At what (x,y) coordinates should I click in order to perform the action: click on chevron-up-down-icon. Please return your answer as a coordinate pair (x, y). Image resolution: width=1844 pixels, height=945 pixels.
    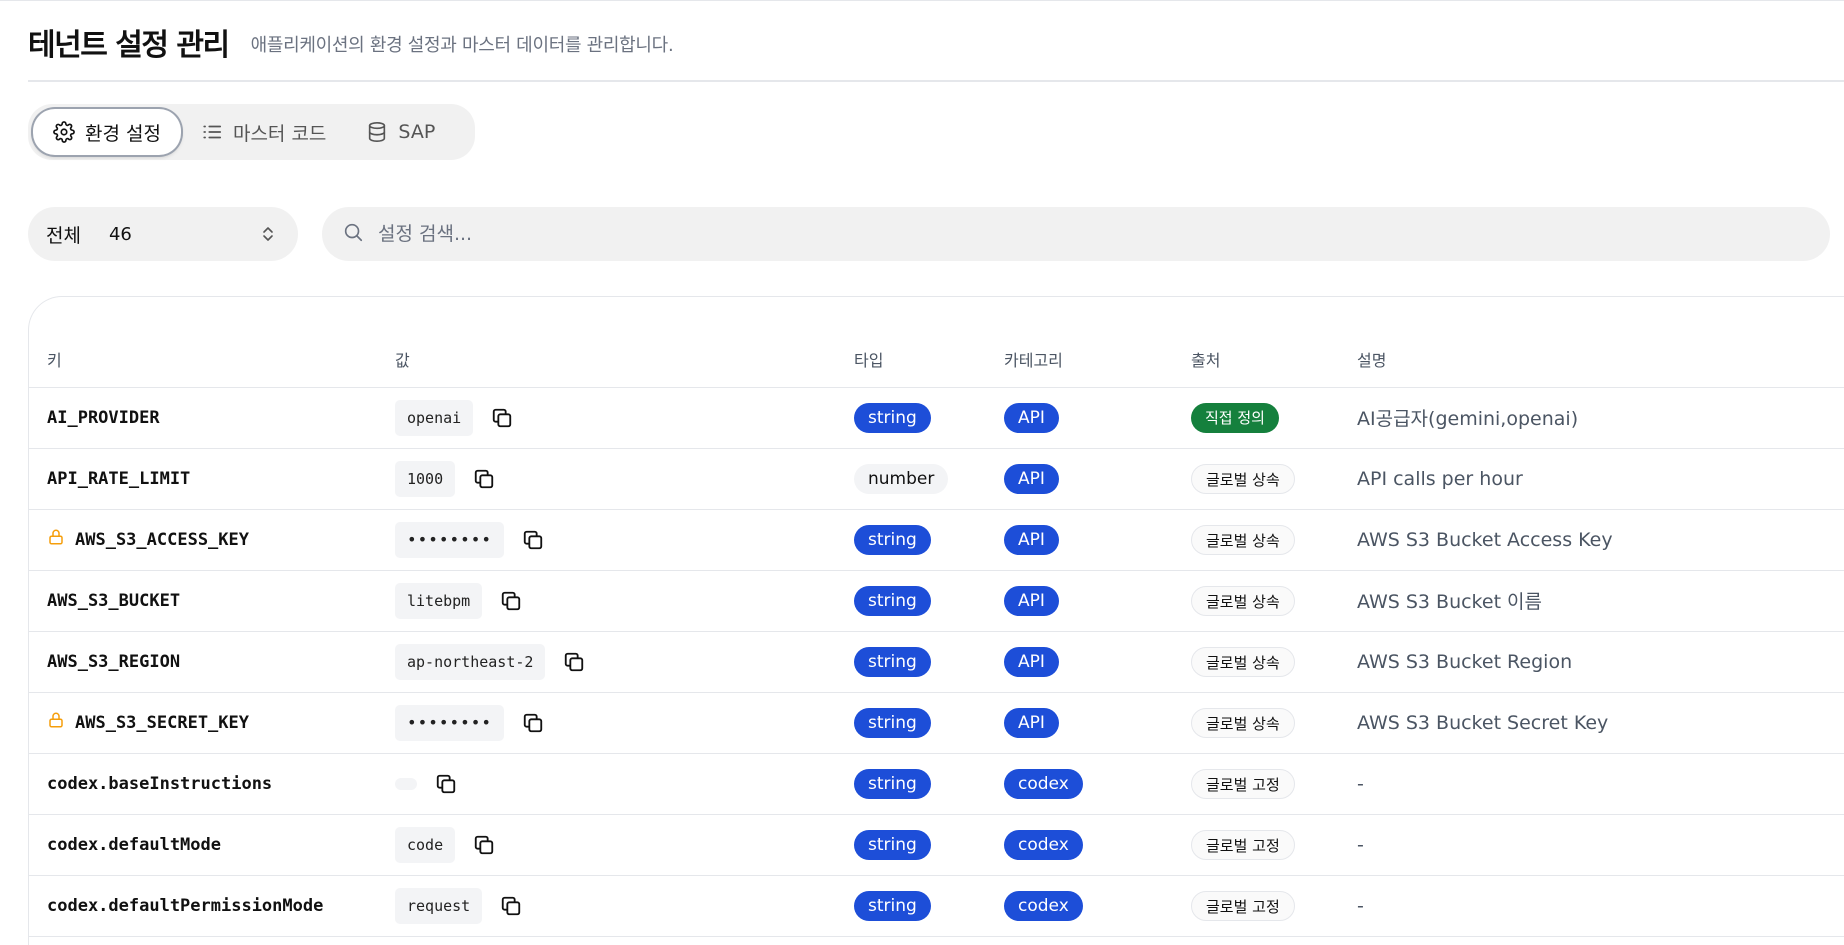
    Looking at the image, I should click on (268, 236).